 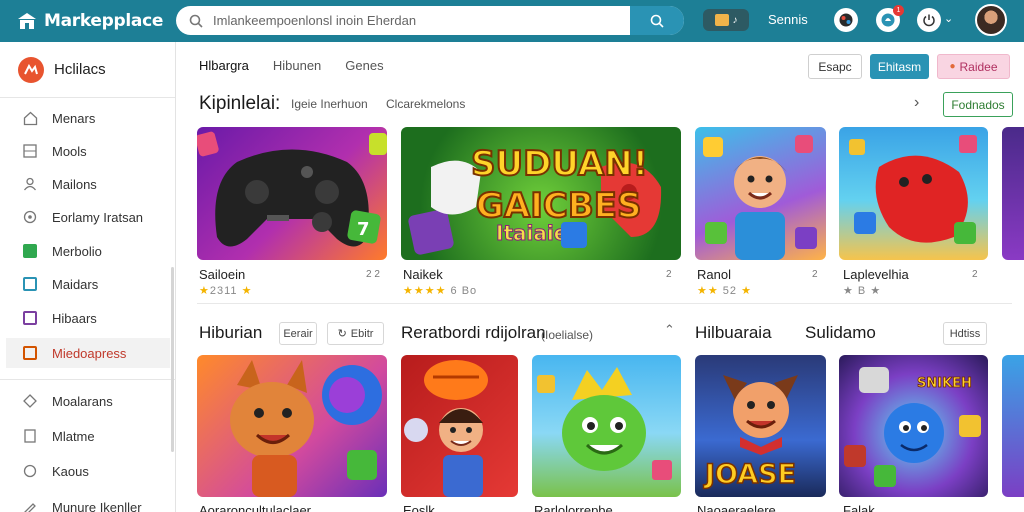 I want to click on settings-icon, so click(x=30, y=217).